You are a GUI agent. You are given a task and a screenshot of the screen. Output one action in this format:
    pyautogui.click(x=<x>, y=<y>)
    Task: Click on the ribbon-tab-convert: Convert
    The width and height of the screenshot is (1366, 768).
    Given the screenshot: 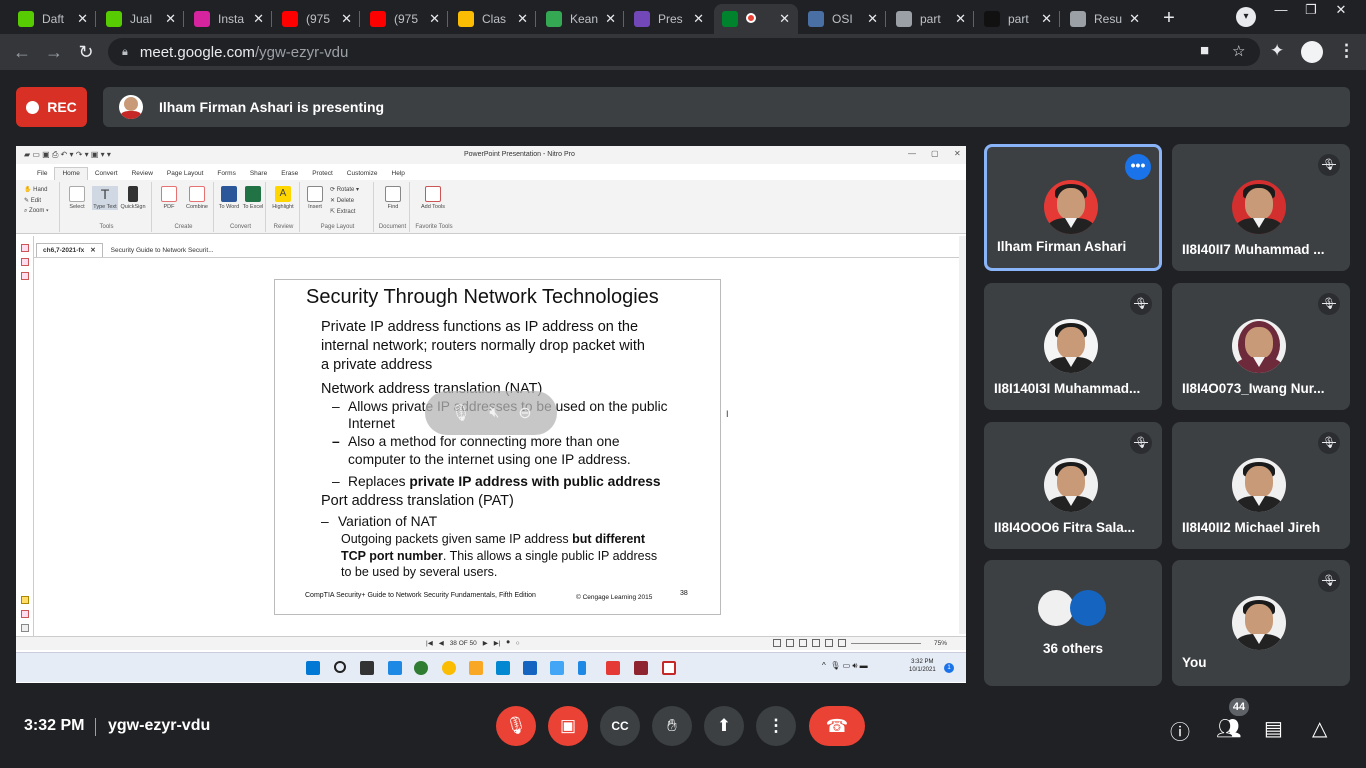 What is the action you would take?
    pyautogui.click(x=106, y=175)
    